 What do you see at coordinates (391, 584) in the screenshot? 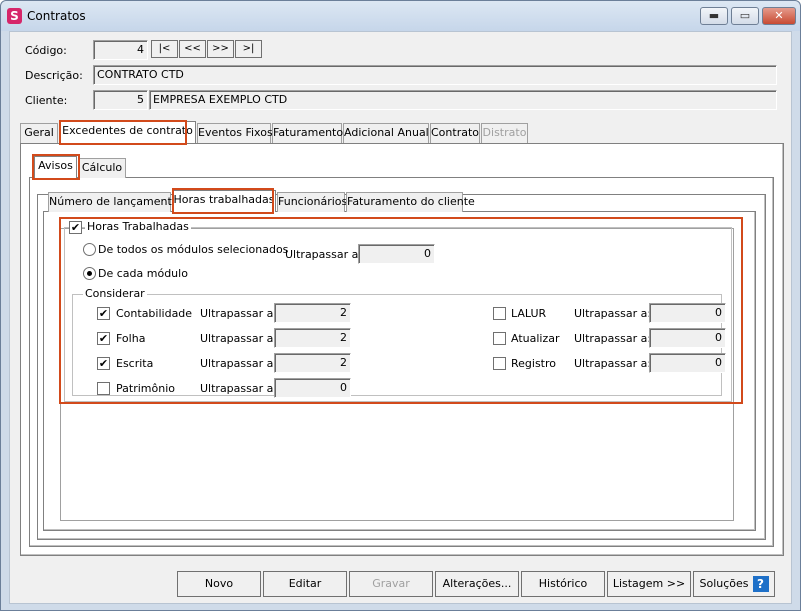
I see `gravar-button: Gravar` at bounding box center [391, 584].